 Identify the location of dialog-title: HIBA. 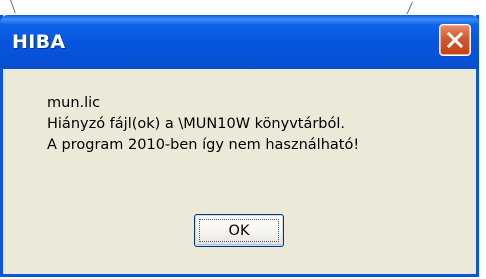
(39, 42).